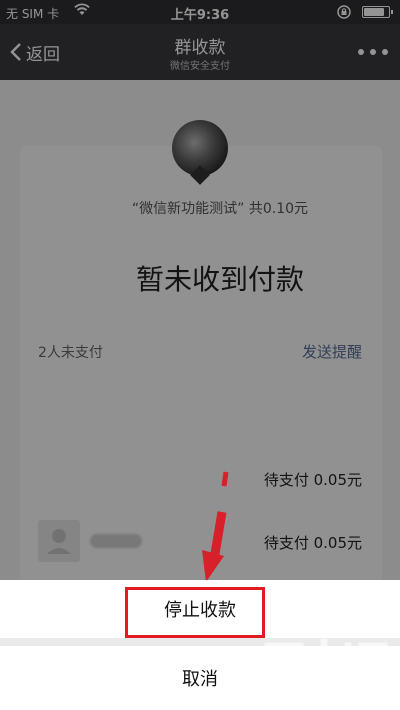 This screenshot has height=710, width=400. What do you see at coordinates (326, 671) in the screenshot?
I see `site-watermark-logo` at bounding box center [326, 671].